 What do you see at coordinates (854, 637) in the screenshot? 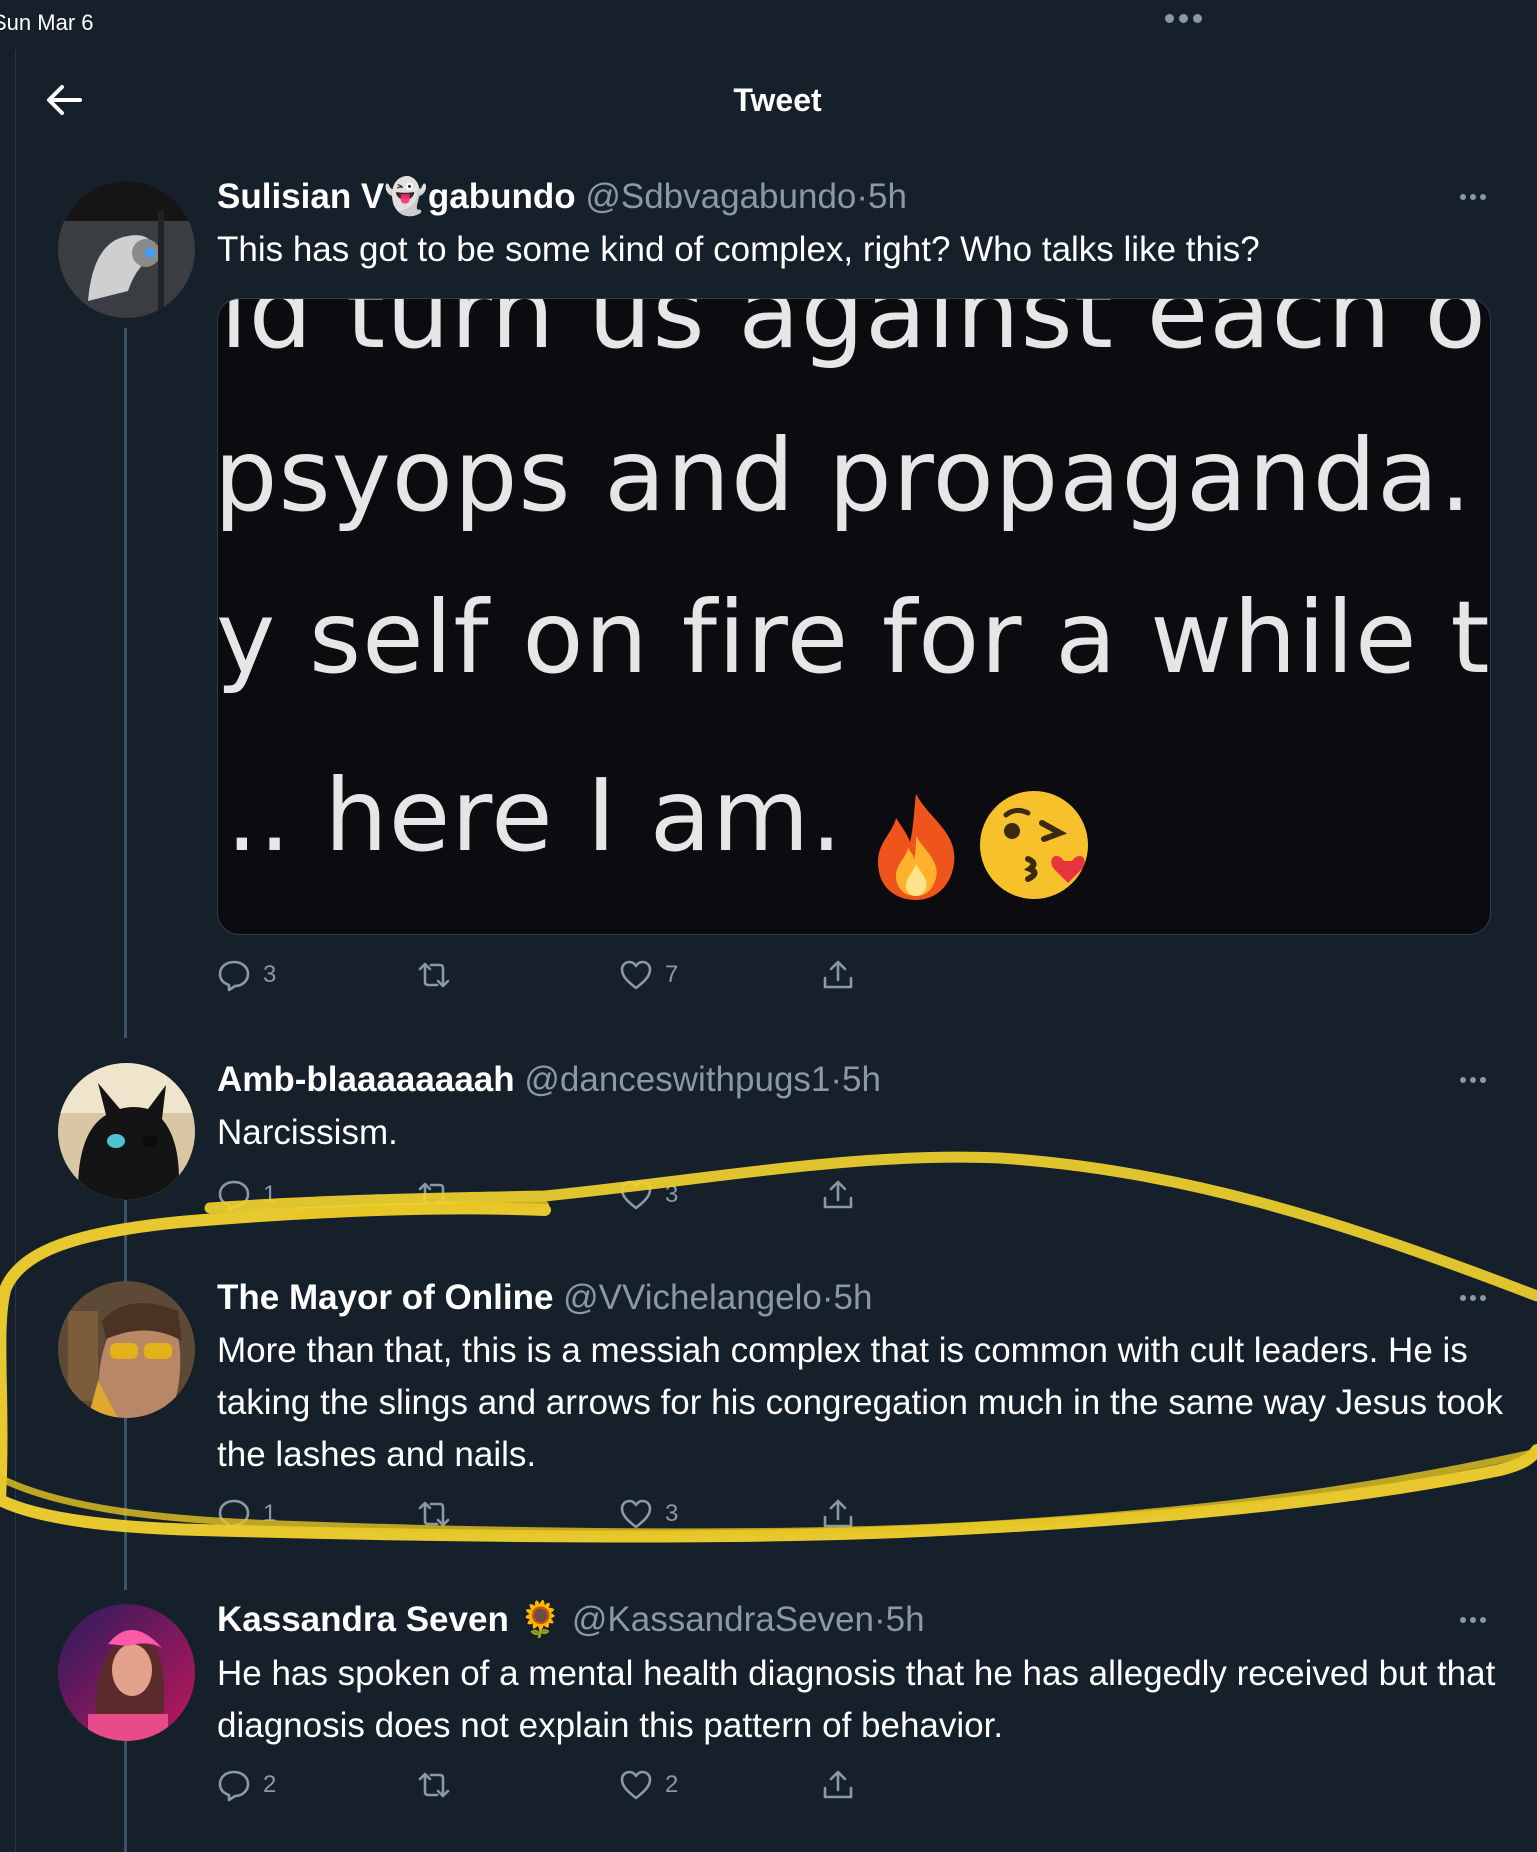
I see `image-text-line: y self on fire for a while to g` at bounding box center [854, 637].